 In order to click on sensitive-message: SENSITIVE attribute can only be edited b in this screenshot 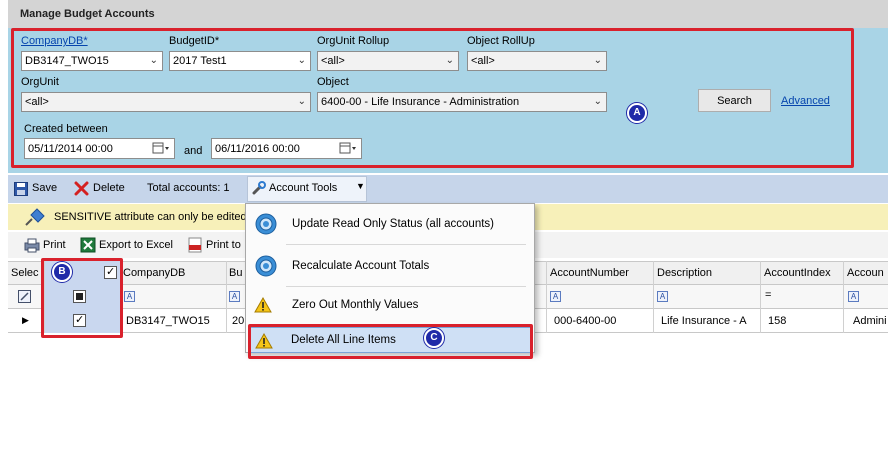, I will do `click(155, 217)`.